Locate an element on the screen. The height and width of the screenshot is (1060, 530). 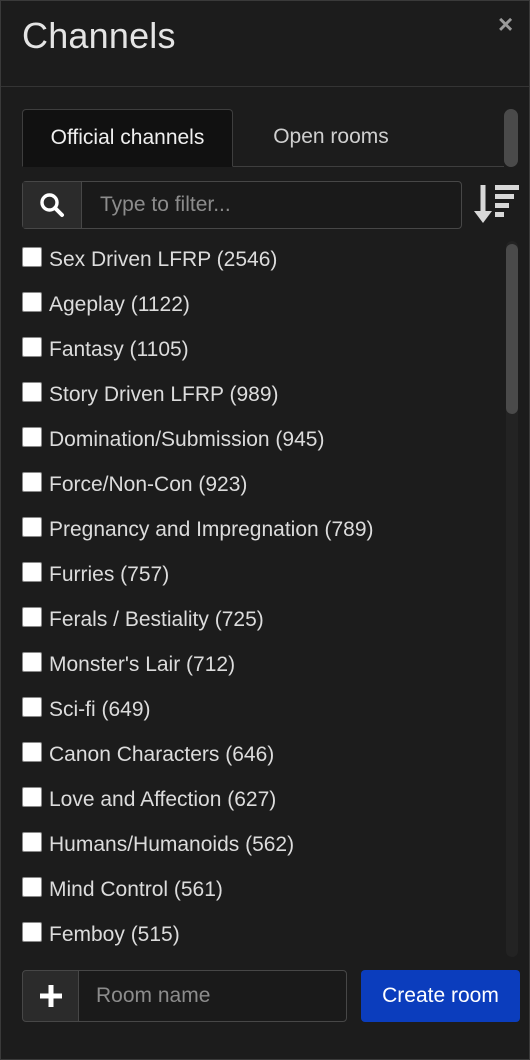
channel-label: Sex Driven LFRP (2546) is located at coordinates (163, 259).